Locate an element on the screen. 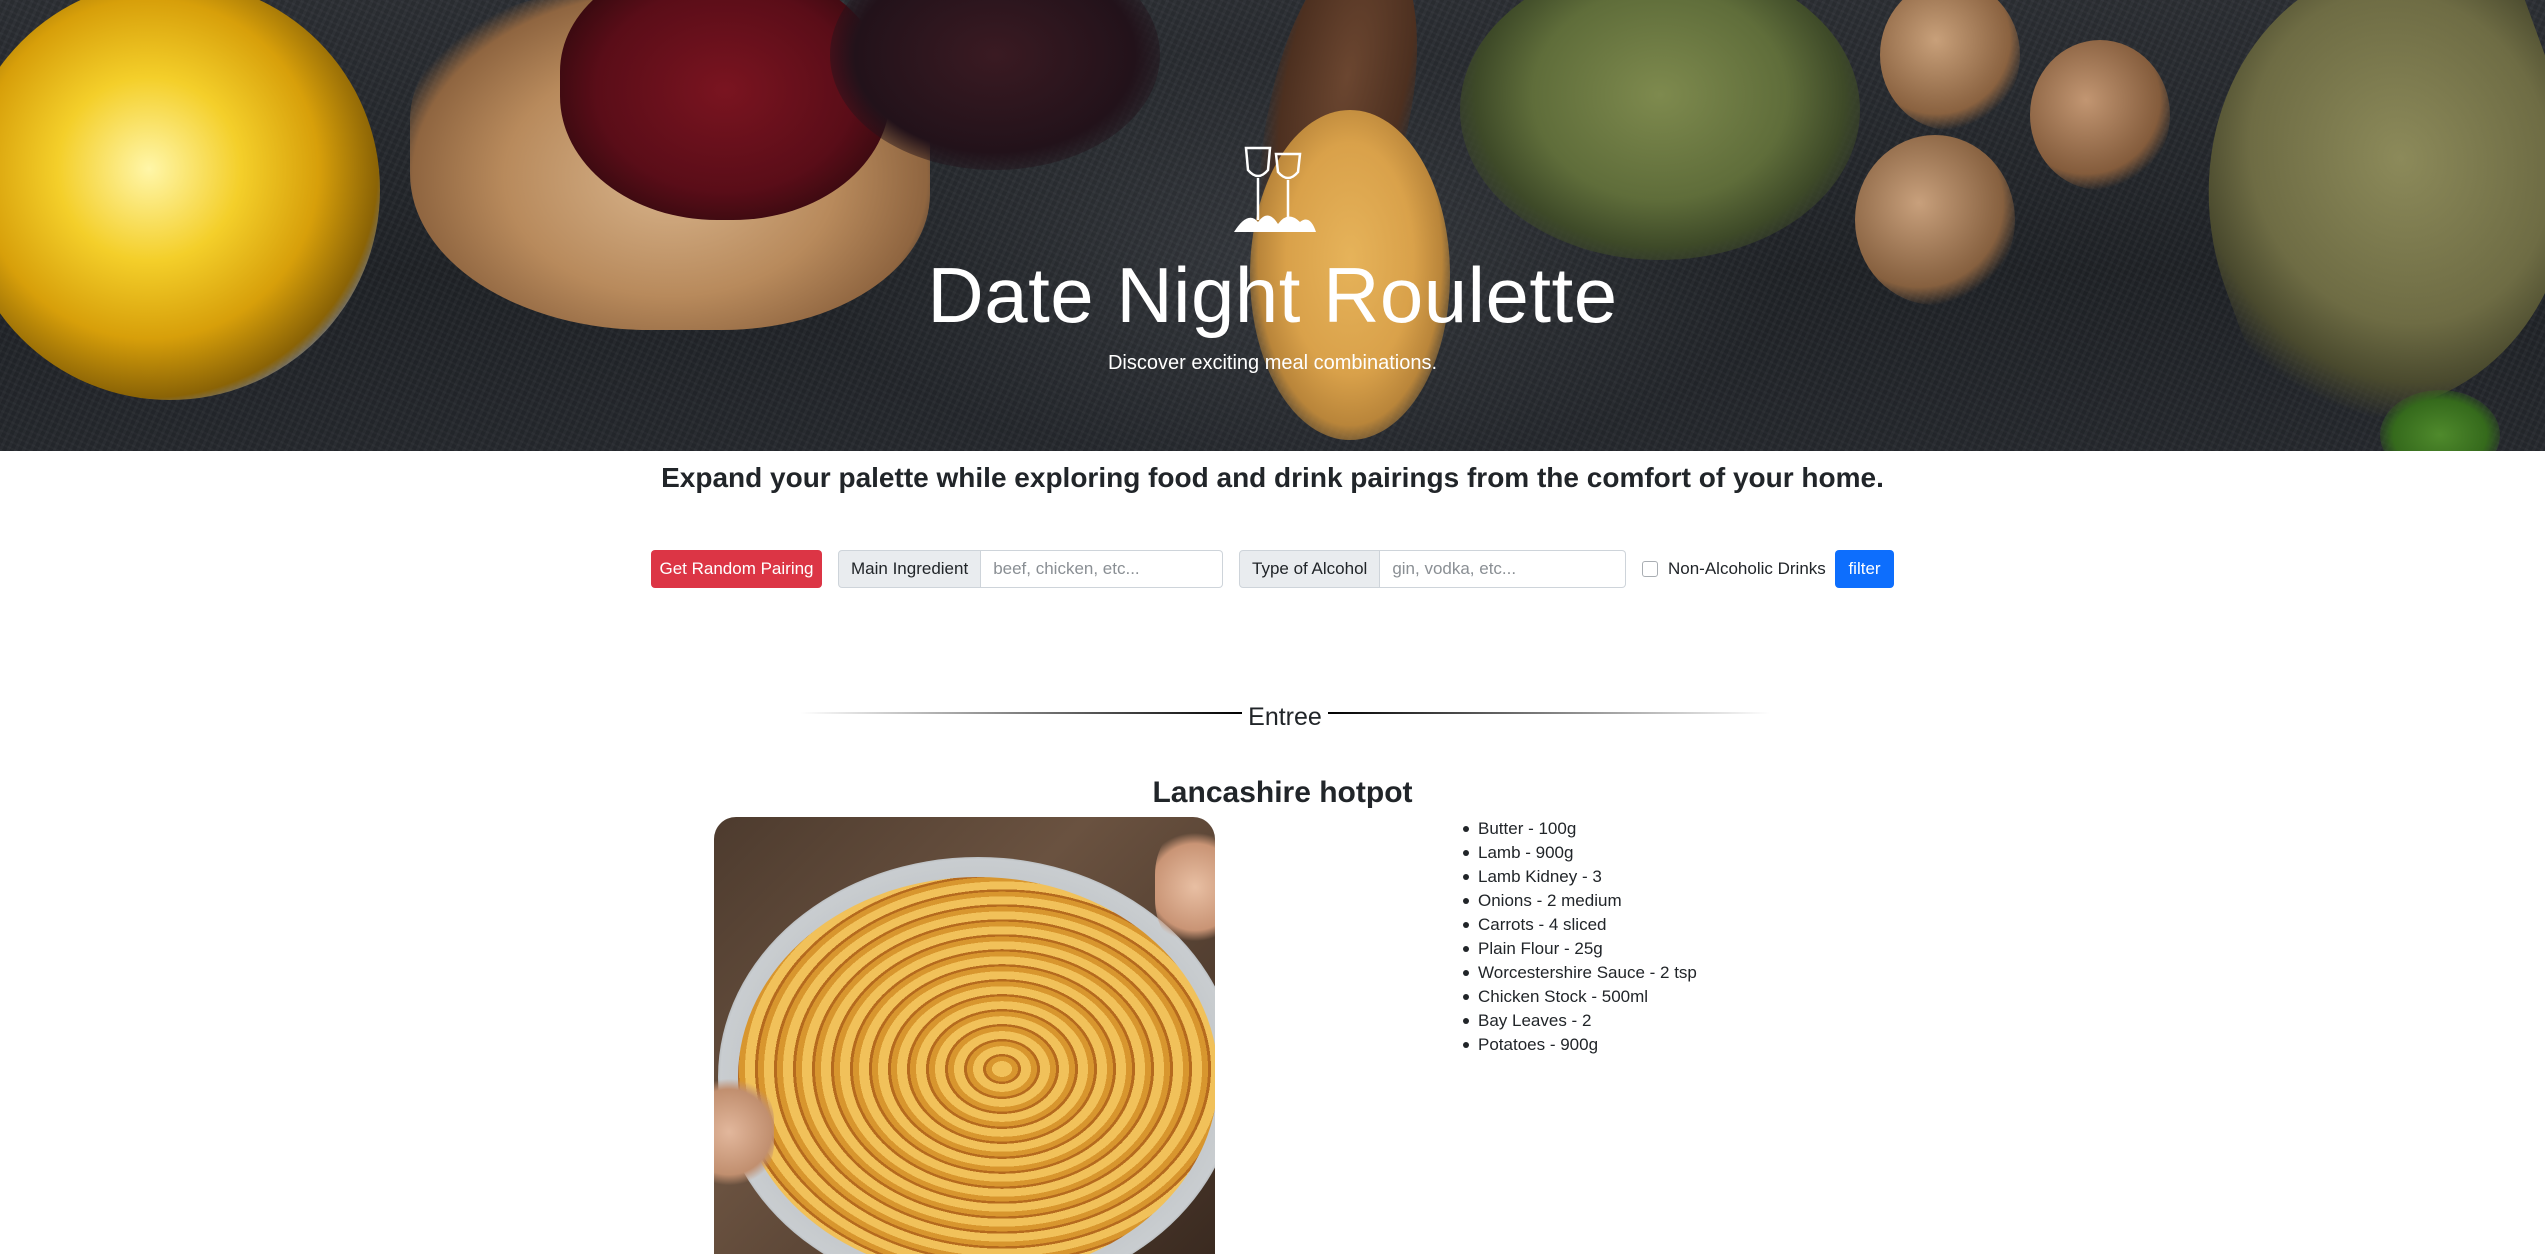  ingredient-item: Potatoes - 900g is located at coordinates (1579, 1045).